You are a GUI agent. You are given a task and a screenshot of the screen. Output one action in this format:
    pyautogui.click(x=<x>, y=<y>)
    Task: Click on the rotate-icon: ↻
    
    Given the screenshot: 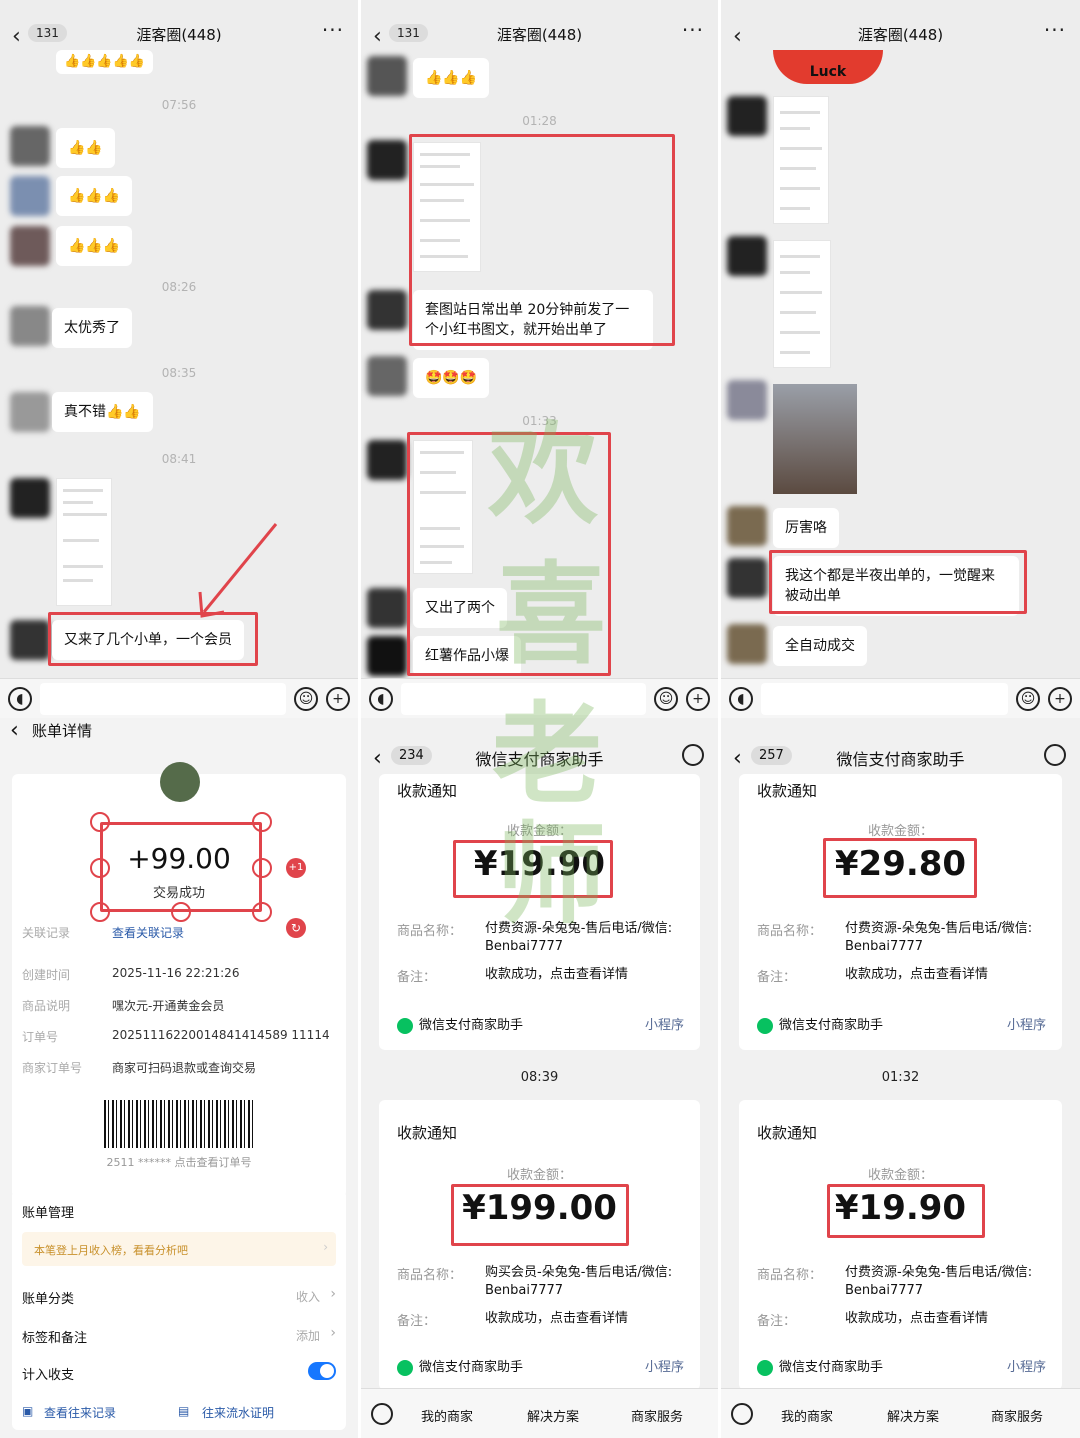 What is the action you would take?
    pyautogui.click(x=296, y=928)
    